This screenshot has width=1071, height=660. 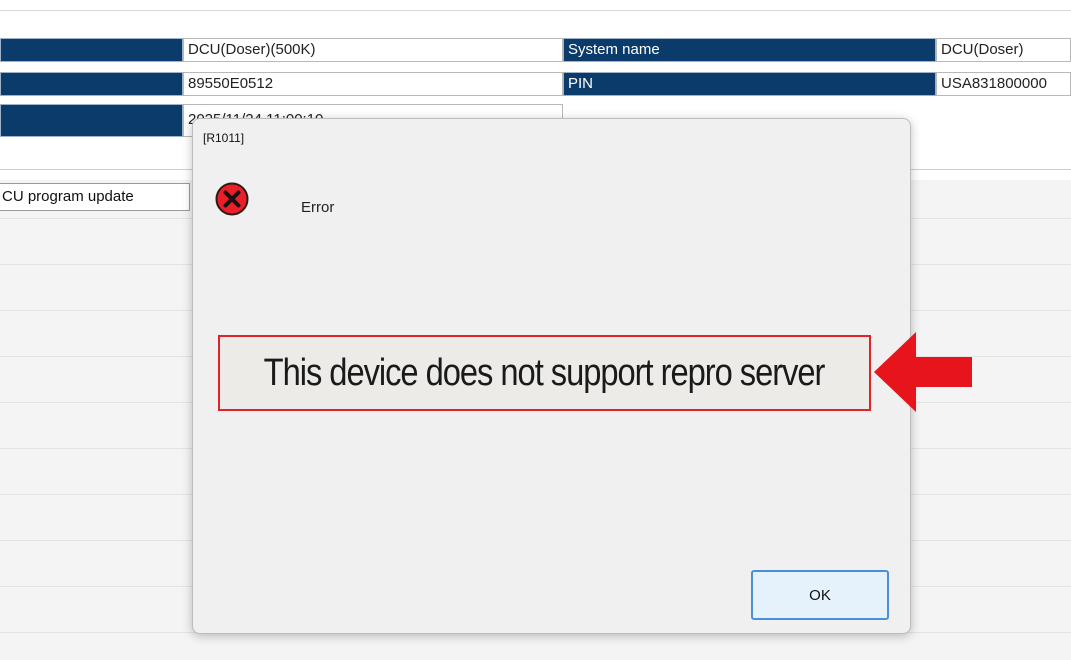 What do you see at coordinates (749, 84) in the screenshot?
I see `pin-label: PIN` at bounding box center [749, 84].